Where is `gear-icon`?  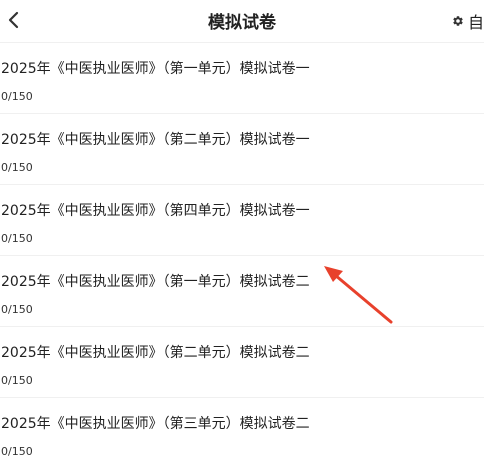 gear-icon is located at coordinates (458, 21).